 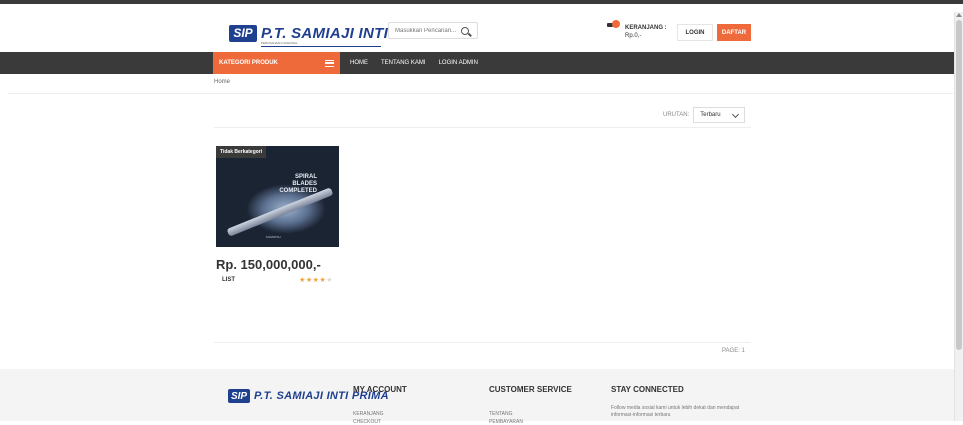 I want to click on window-top-border, so click(x=481, y=6).